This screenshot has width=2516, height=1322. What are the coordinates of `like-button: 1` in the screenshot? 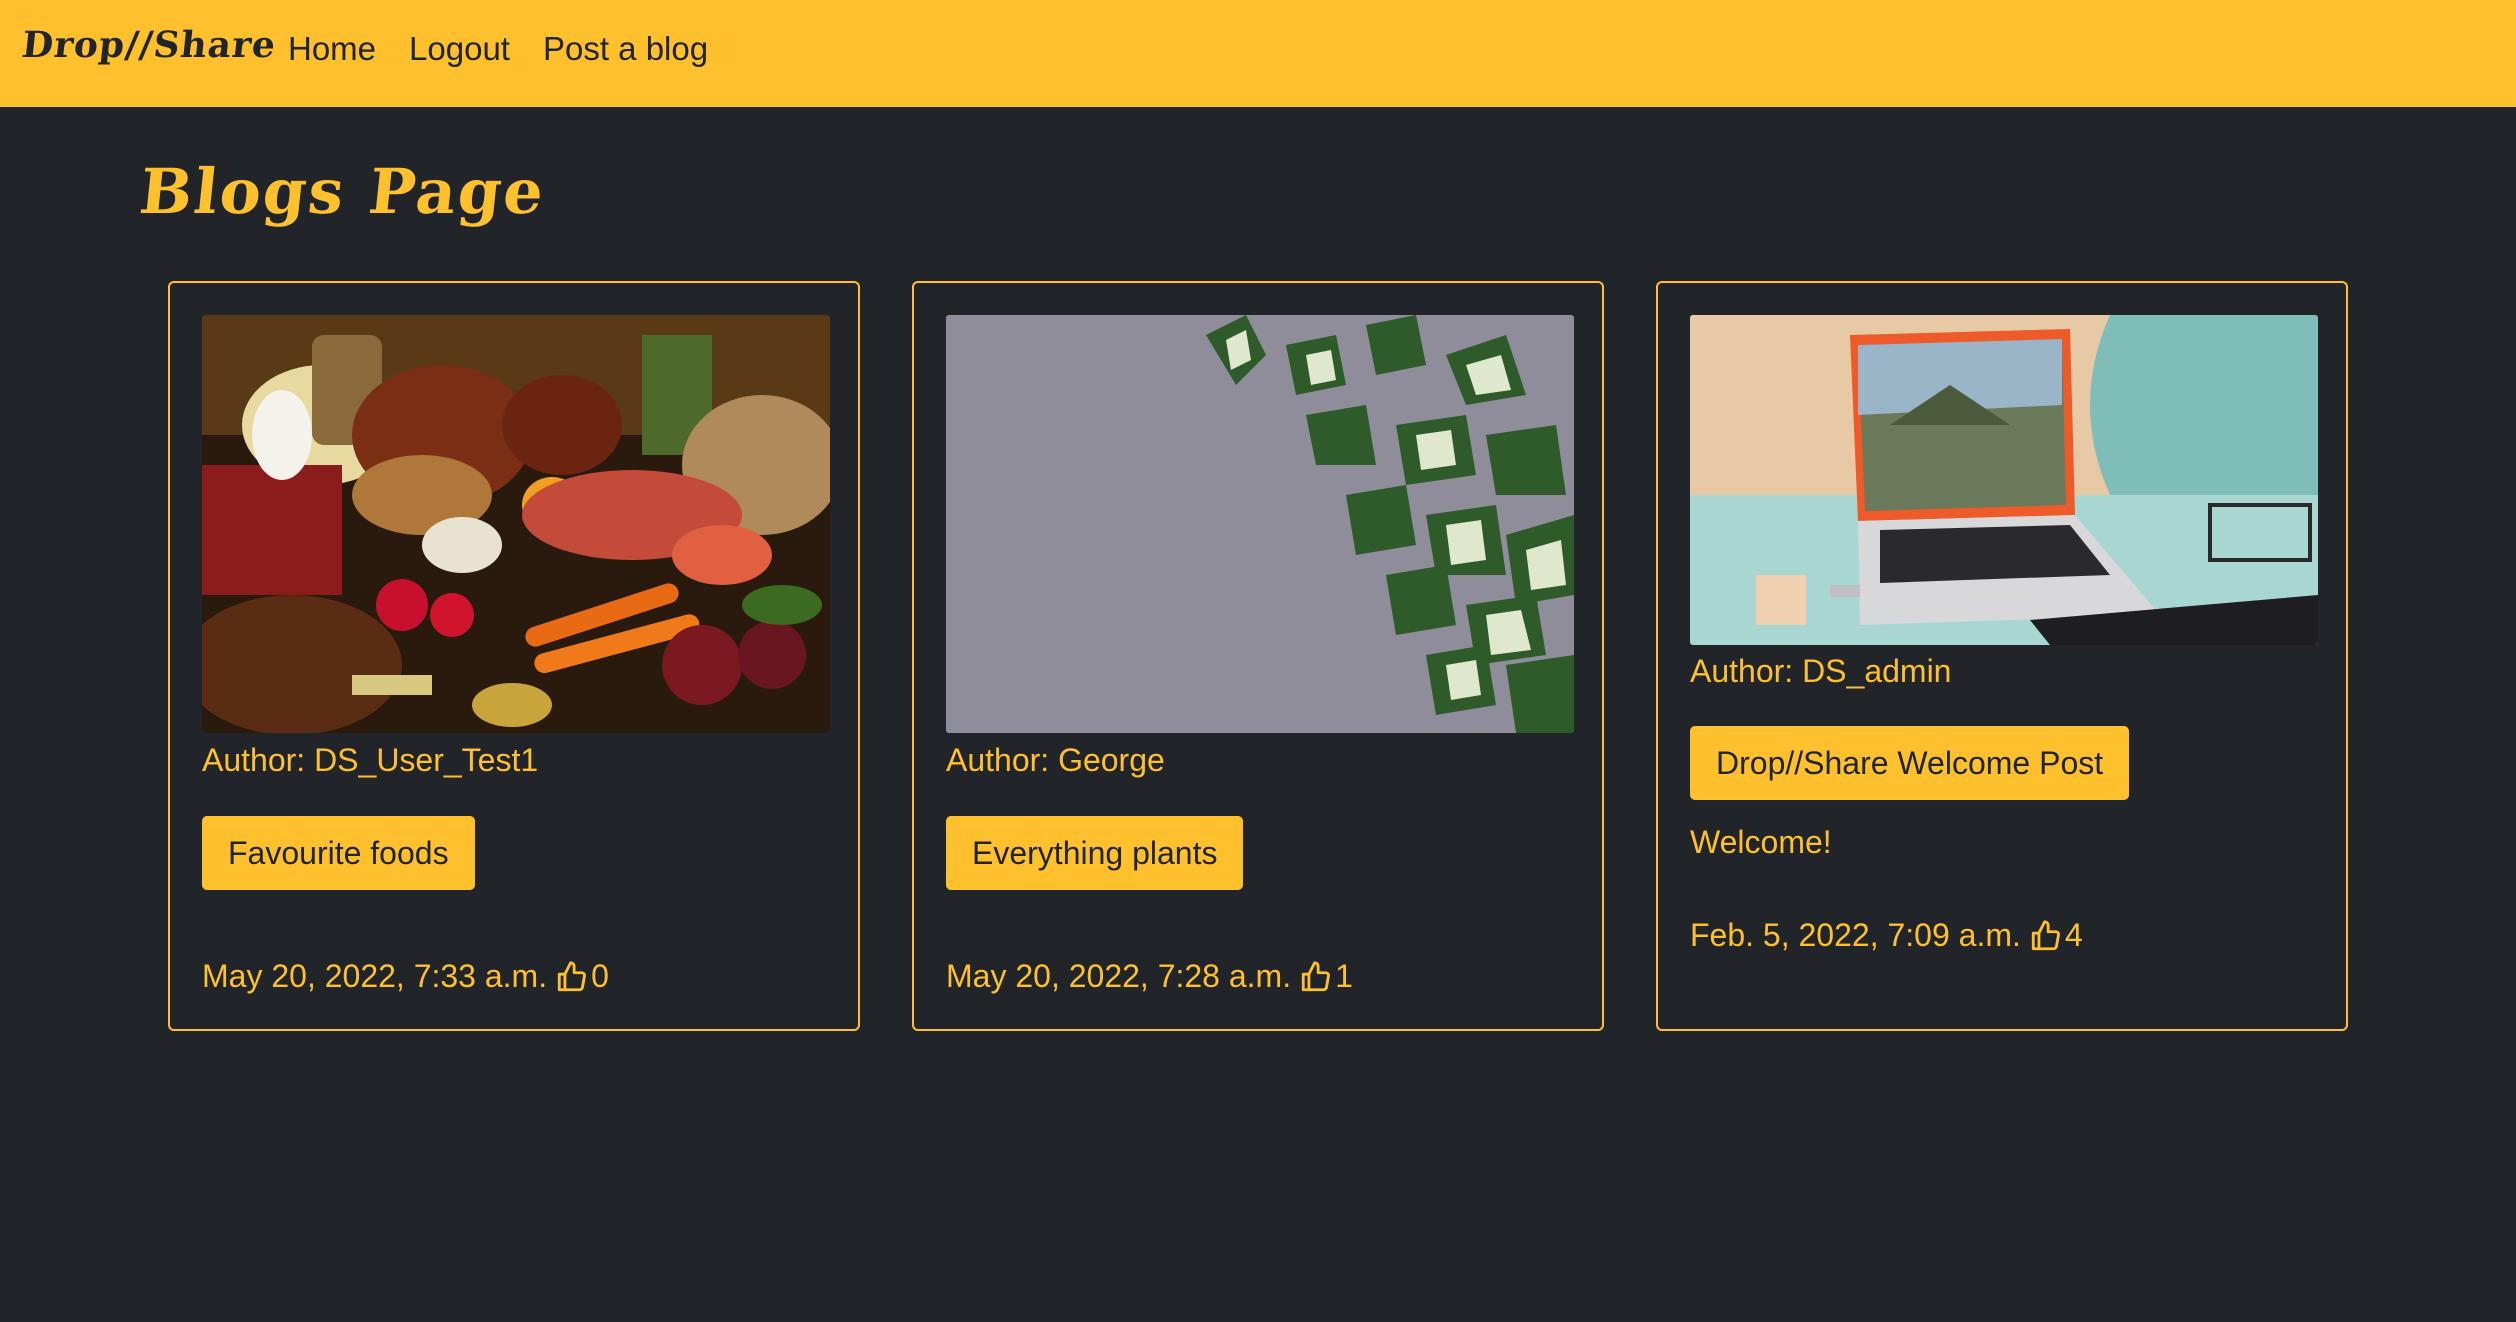 It's located at (1326, 976).